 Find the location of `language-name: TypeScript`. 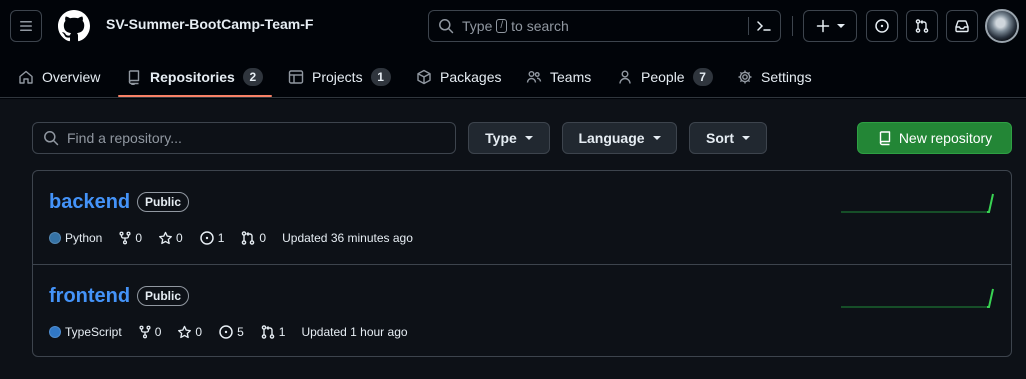

language-name: TypeScript is located at coordinates (93, 332).